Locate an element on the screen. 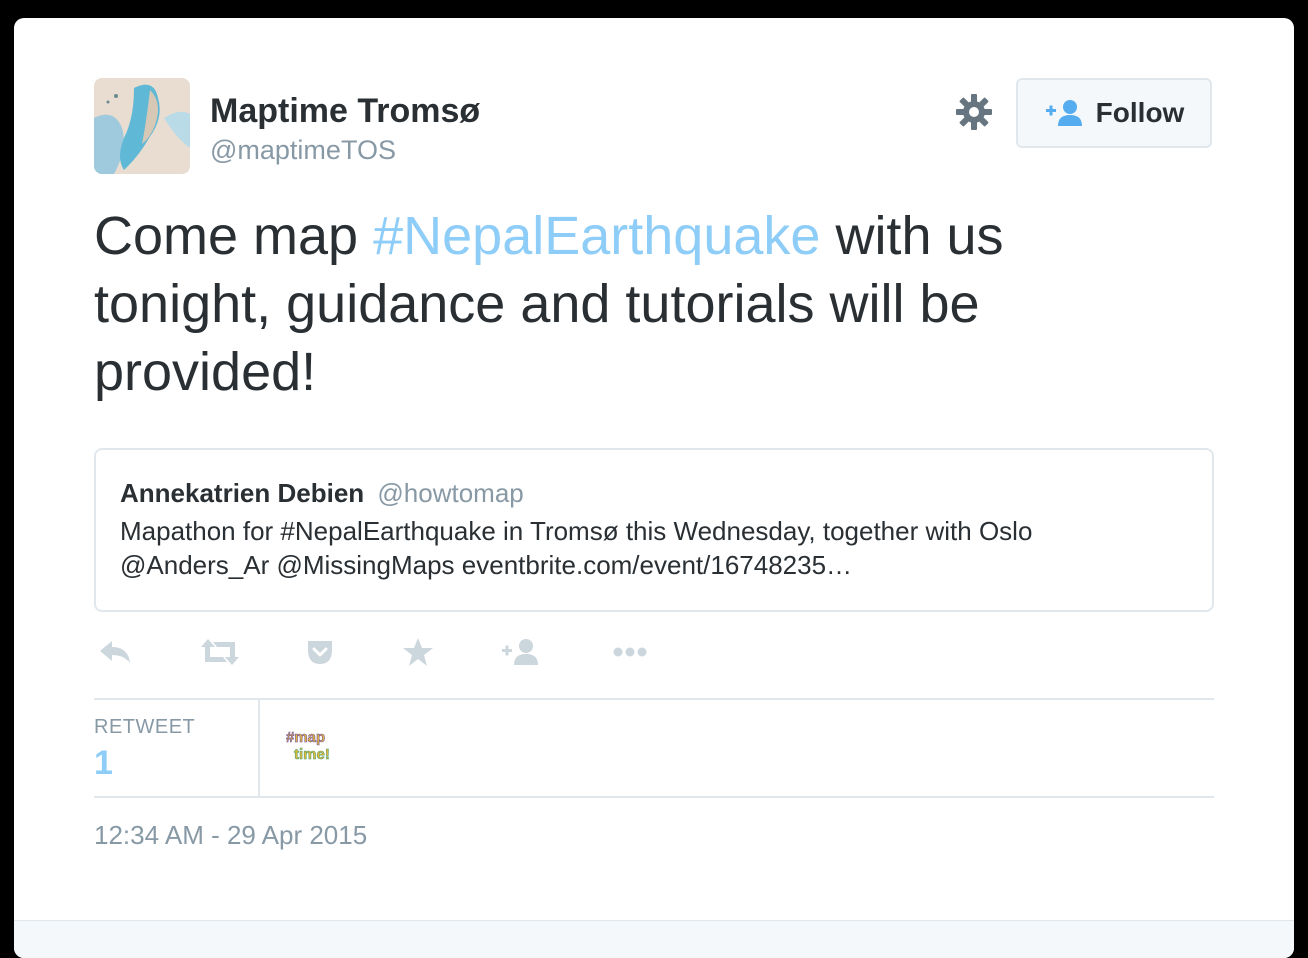 Image resolution: width=1308 pixels, height=958 pixels. tweet-stats: RETWEET 1 #map time! is located at coordinates (654, 748).